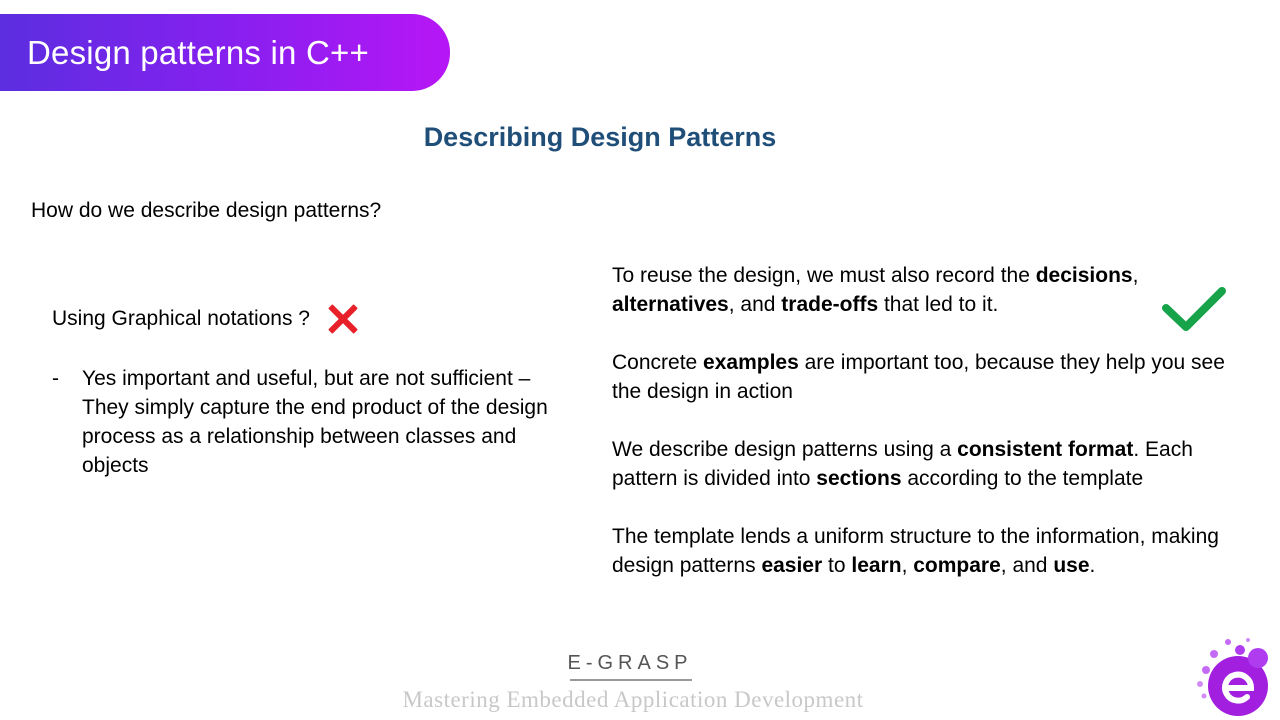 The image size is (1280, 720). I want to click on bold-text: examples, so click(751, 362).